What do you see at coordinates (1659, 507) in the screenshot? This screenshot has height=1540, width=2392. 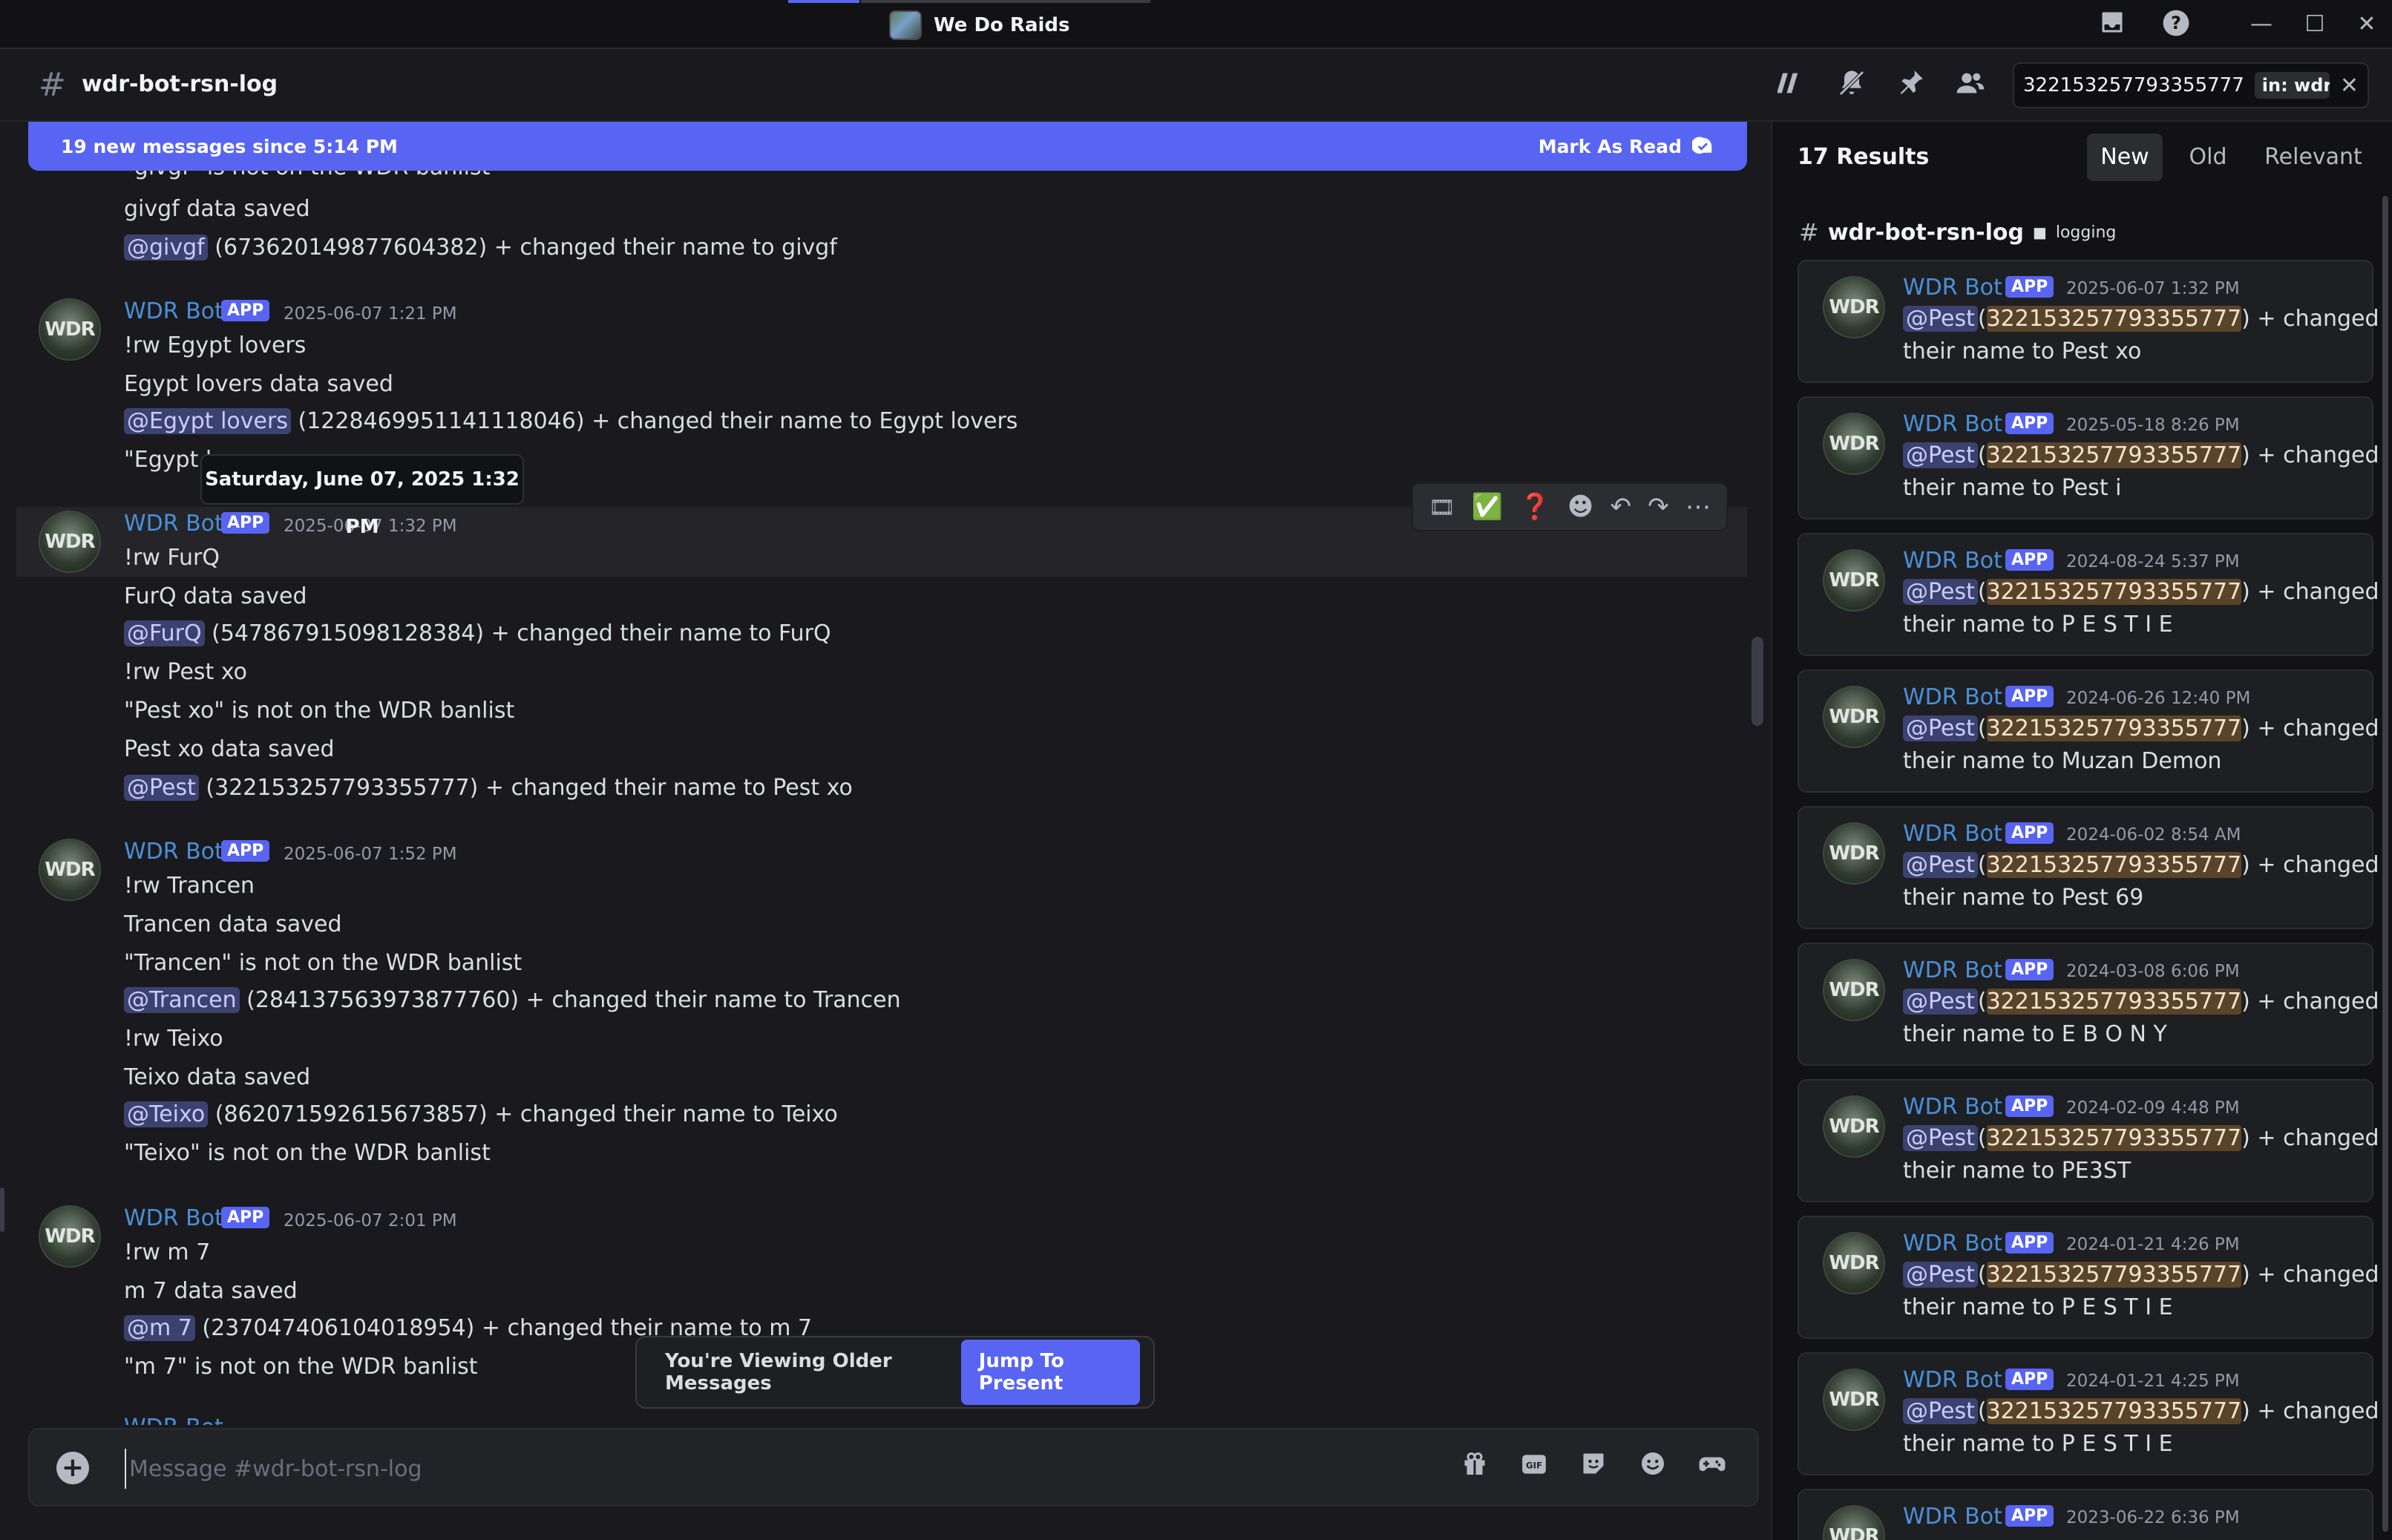 I see `forward-icon: ↷` at bounding box center [1659, 507].